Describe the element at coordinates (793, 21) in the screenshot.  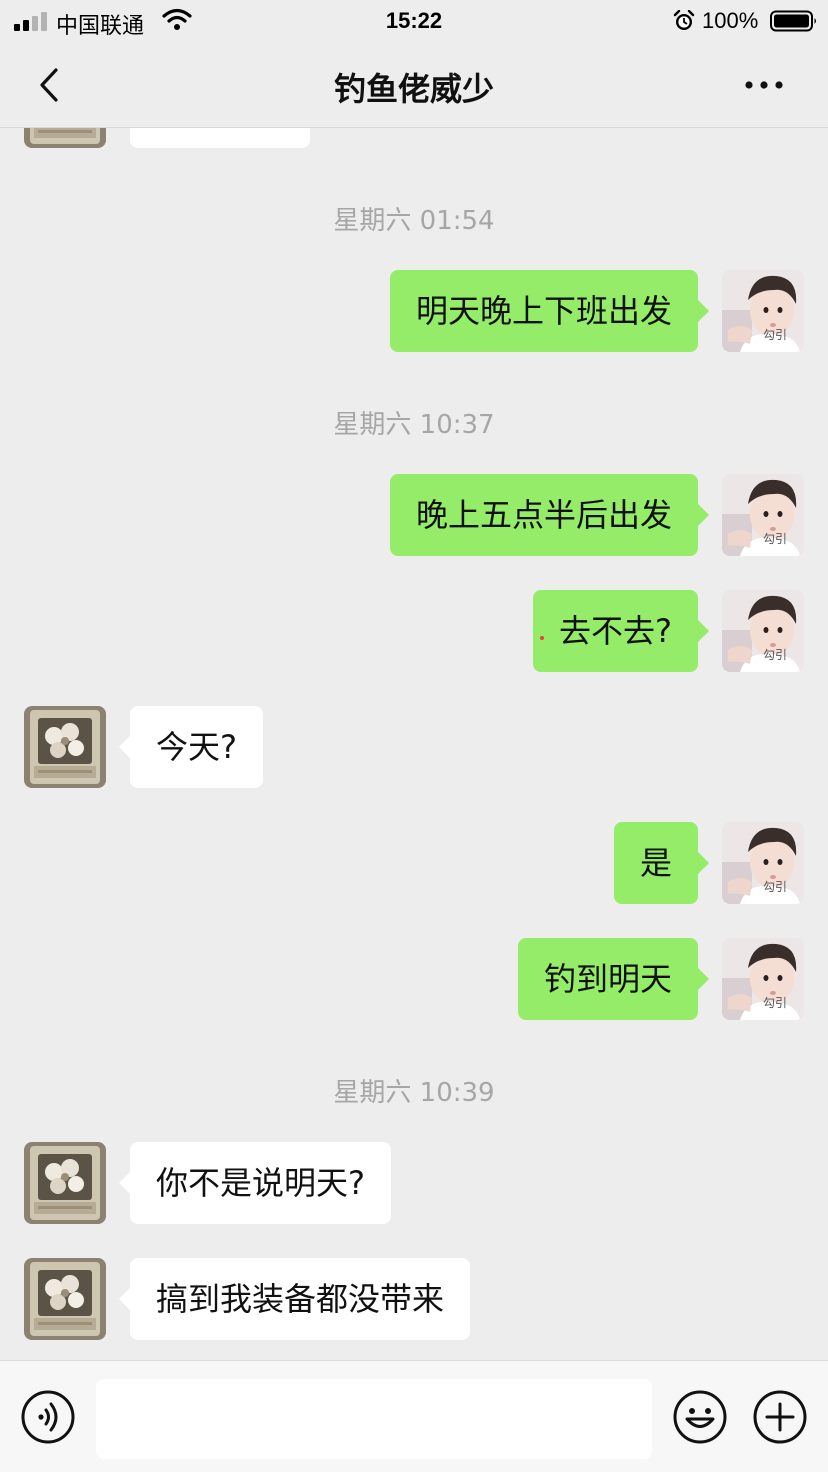
I see `battery-icon` at that location.